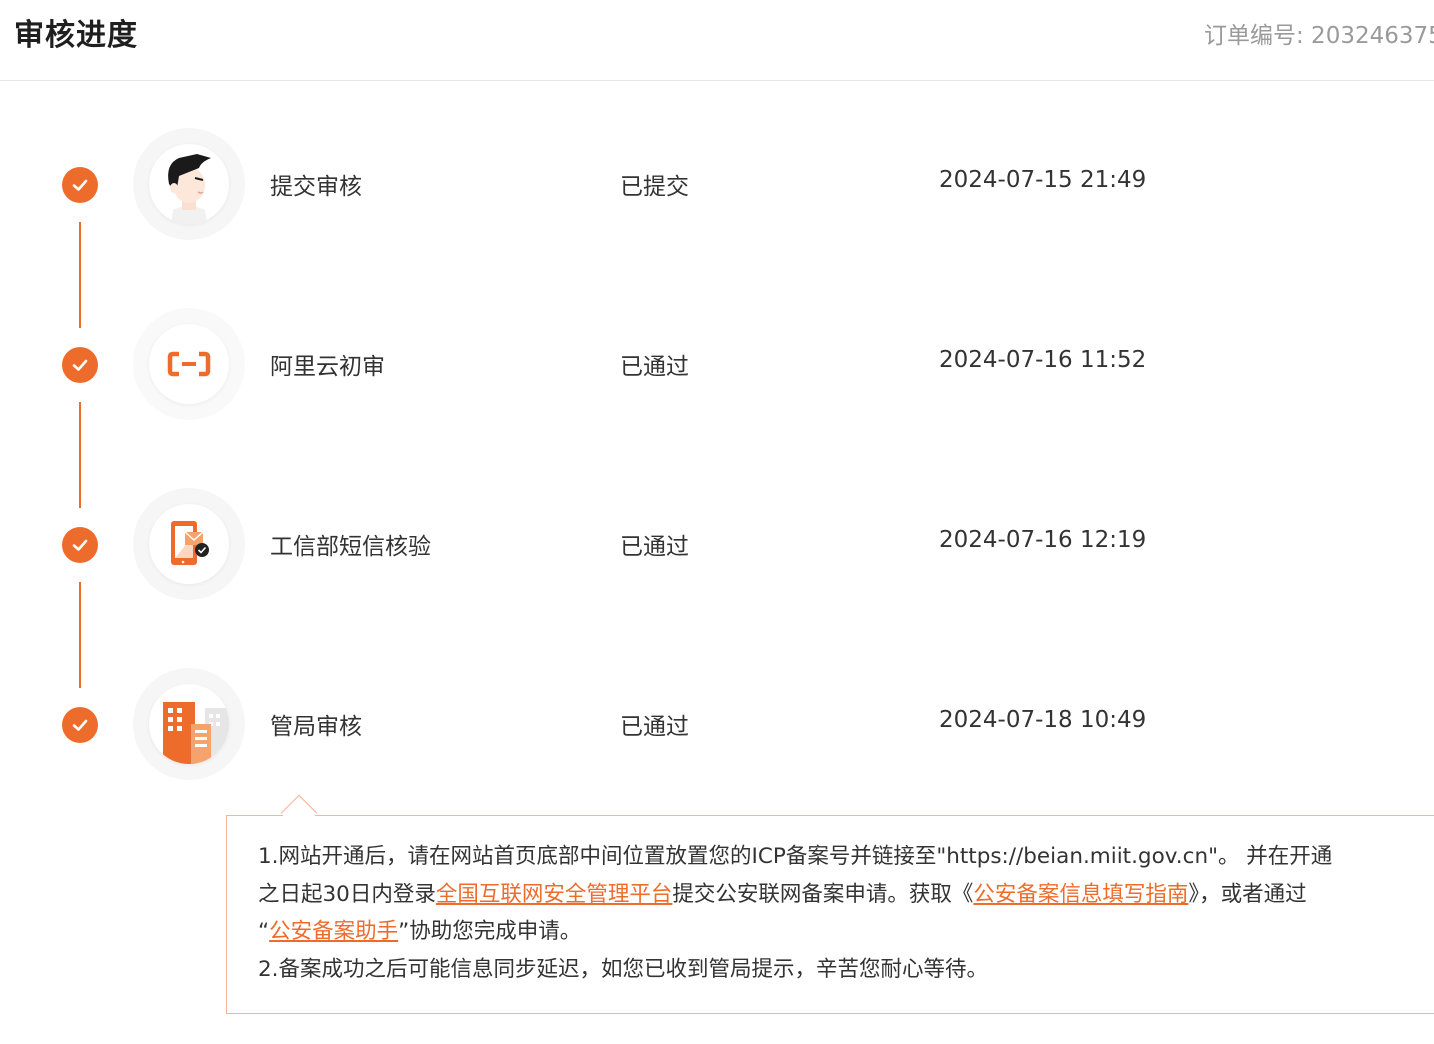 The image size is (1434, 1044). What do you see at coordinates (654, 187) in the screenshot?
I see `step-status: 已提交` at bounding box center [654, 187].